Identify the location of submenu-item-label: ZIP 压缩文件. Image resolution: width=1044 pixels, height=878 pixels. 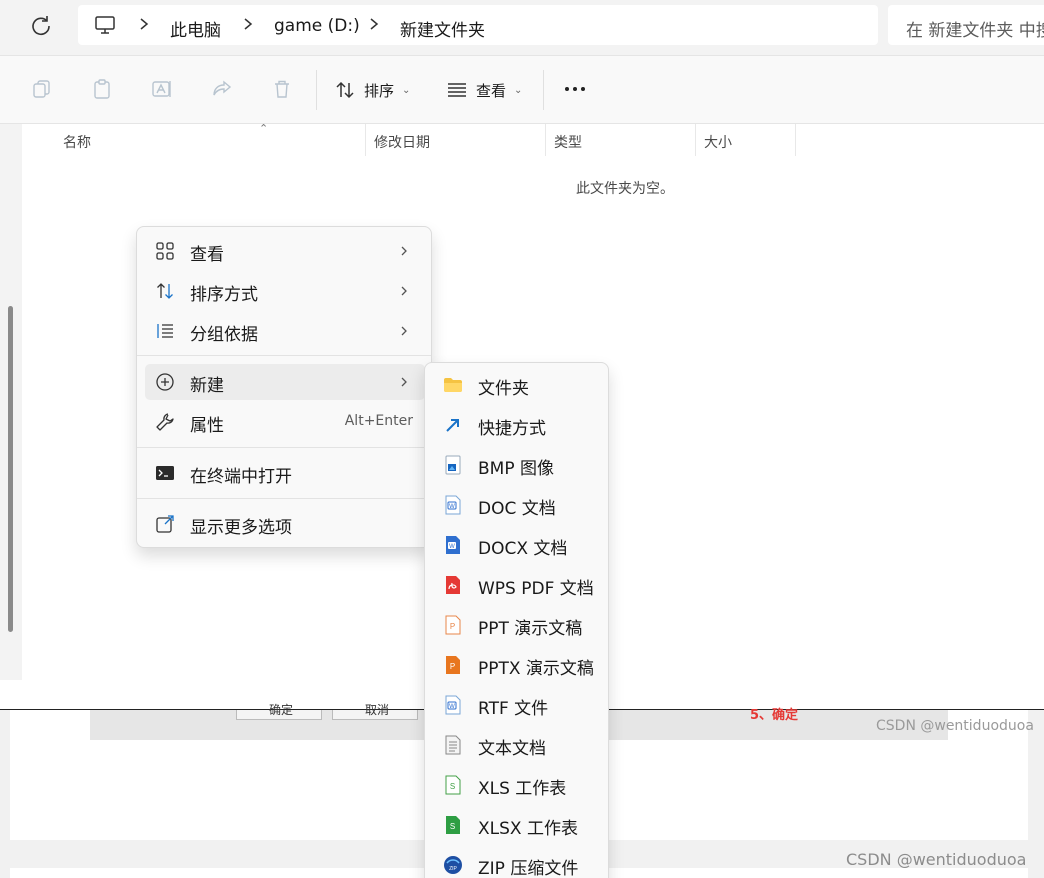
(528, 868).